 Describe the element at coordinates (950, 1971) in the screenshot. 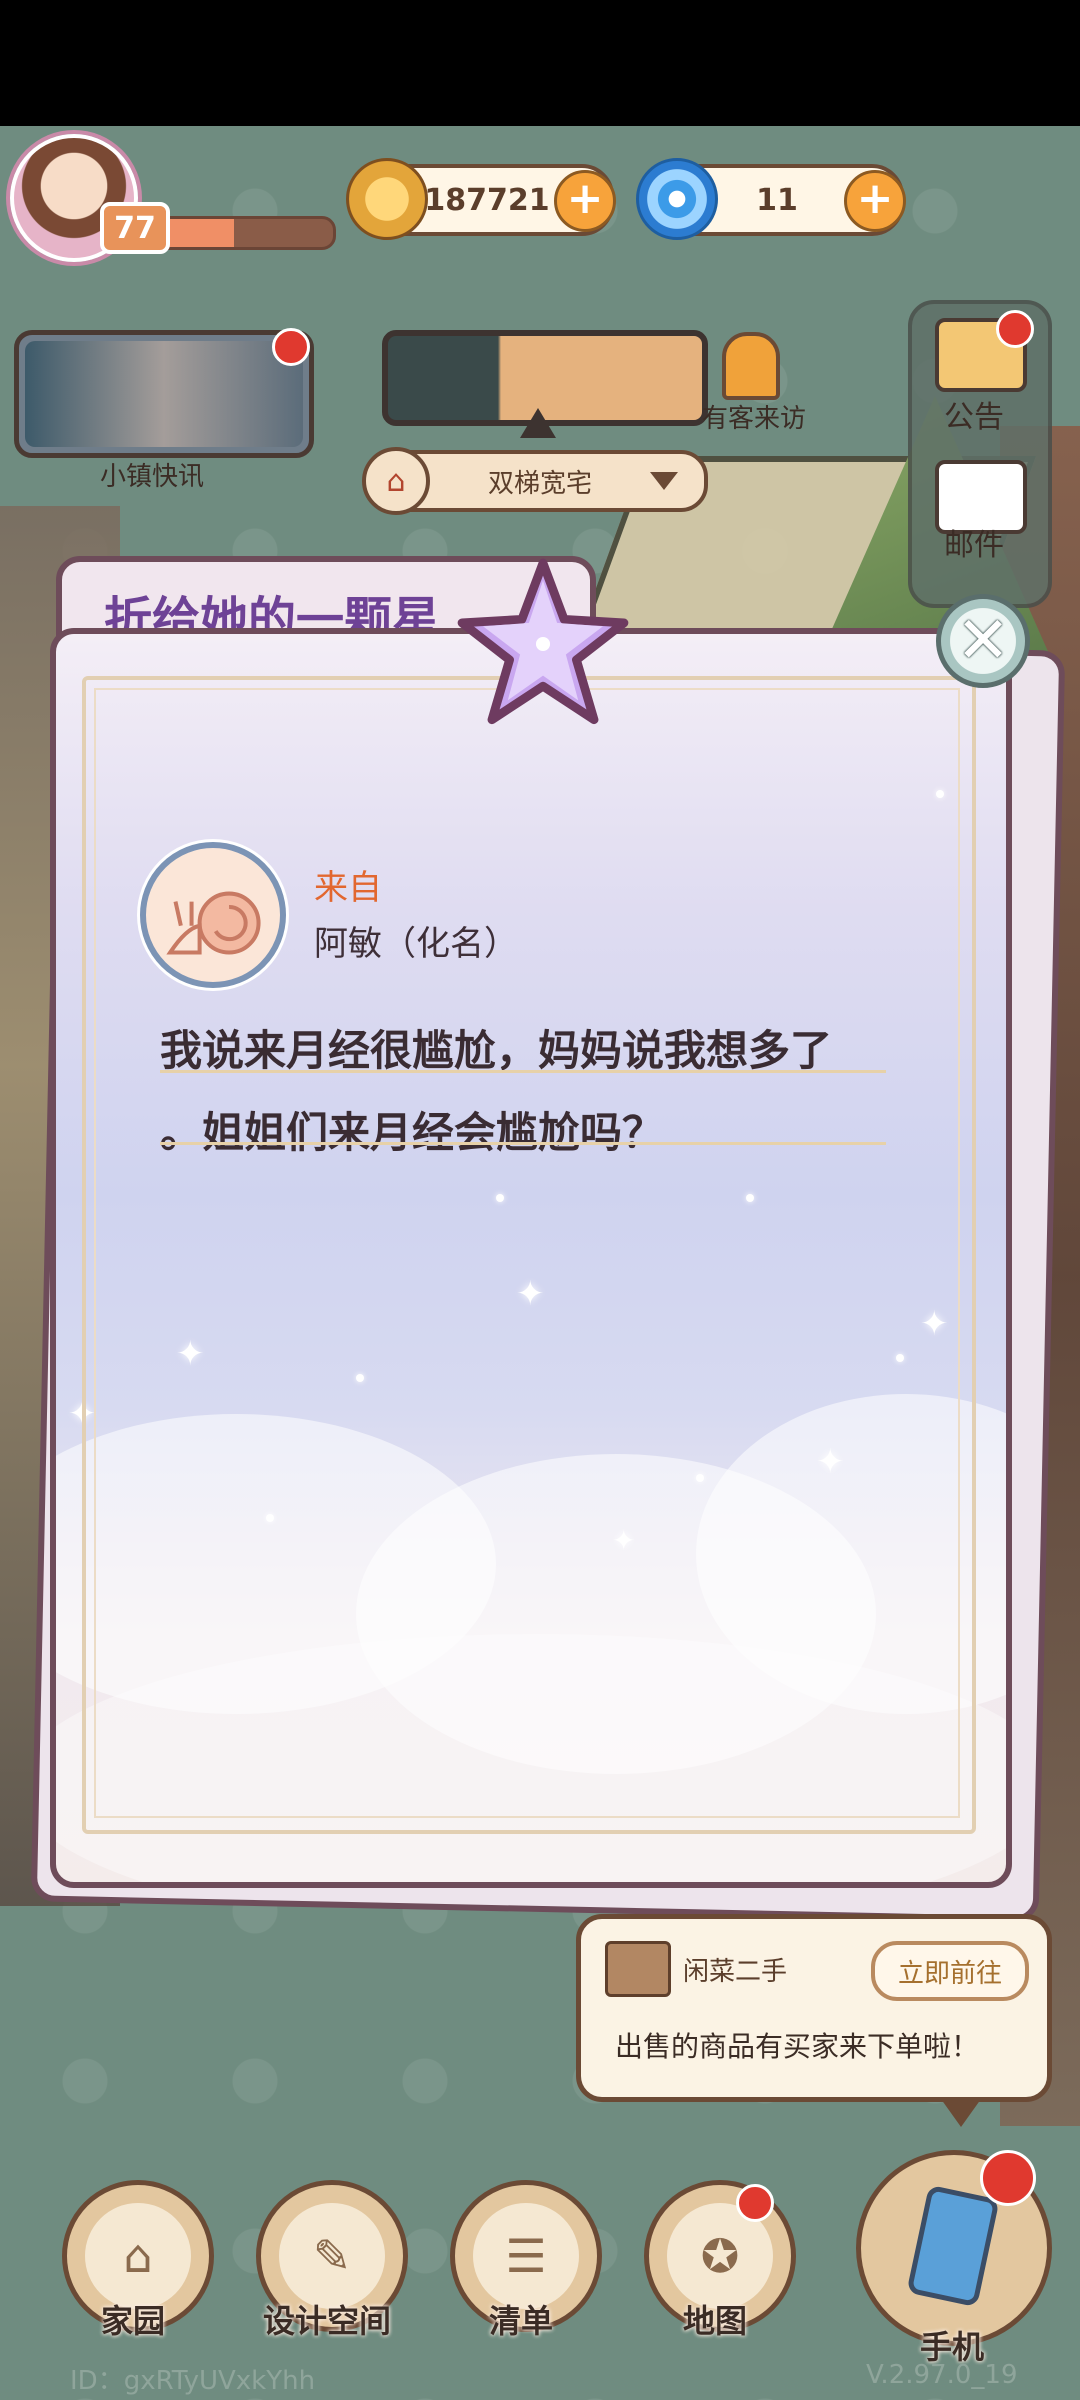

I see `goto-button: 立即前往` at that location.